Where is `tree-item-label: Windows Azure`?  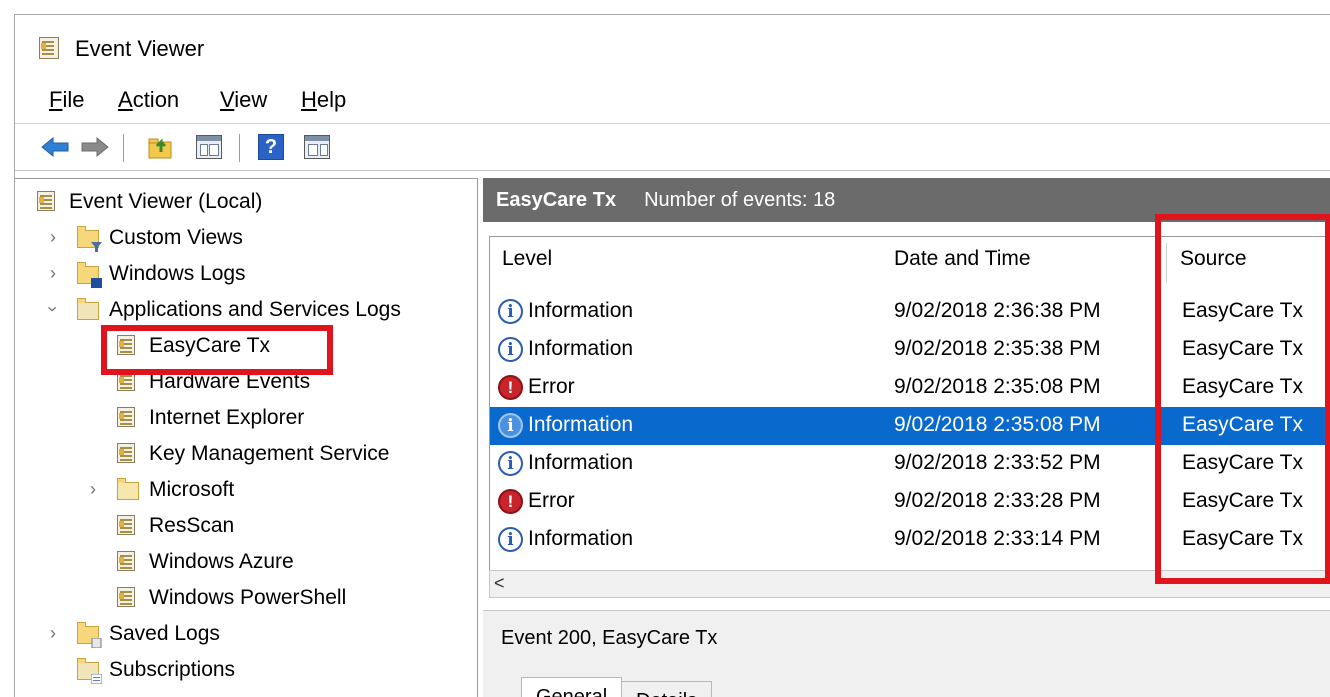
tree-item-label: Windows Azure is located at coordinates (221, 561).